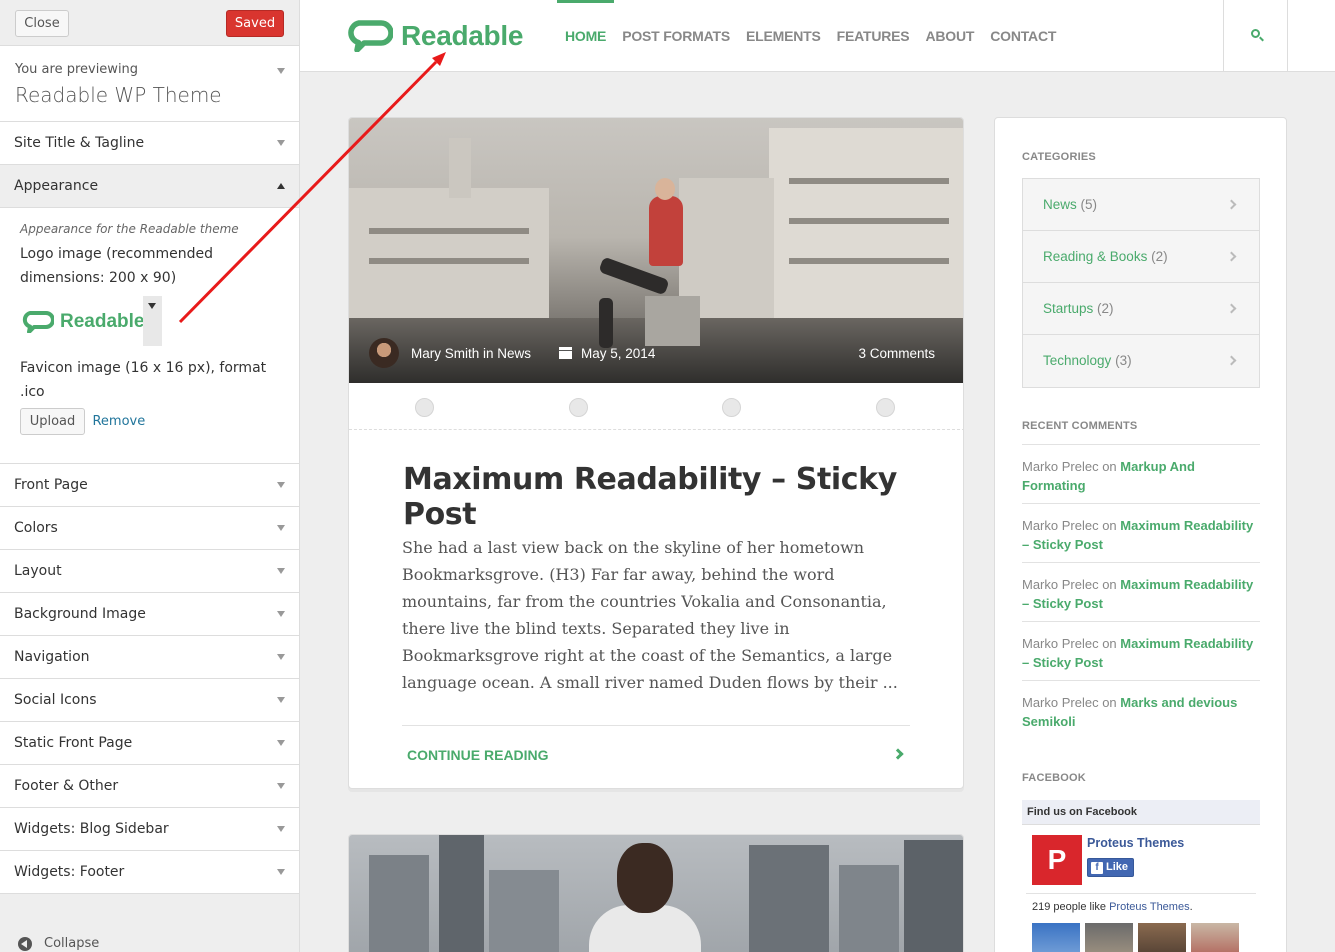 The image size is (1335, 952). What do you see at coordinates (149, 743) in the screenshot?
I see `section-static-front-page: Static Front Page` at bounding box center [149, 743].